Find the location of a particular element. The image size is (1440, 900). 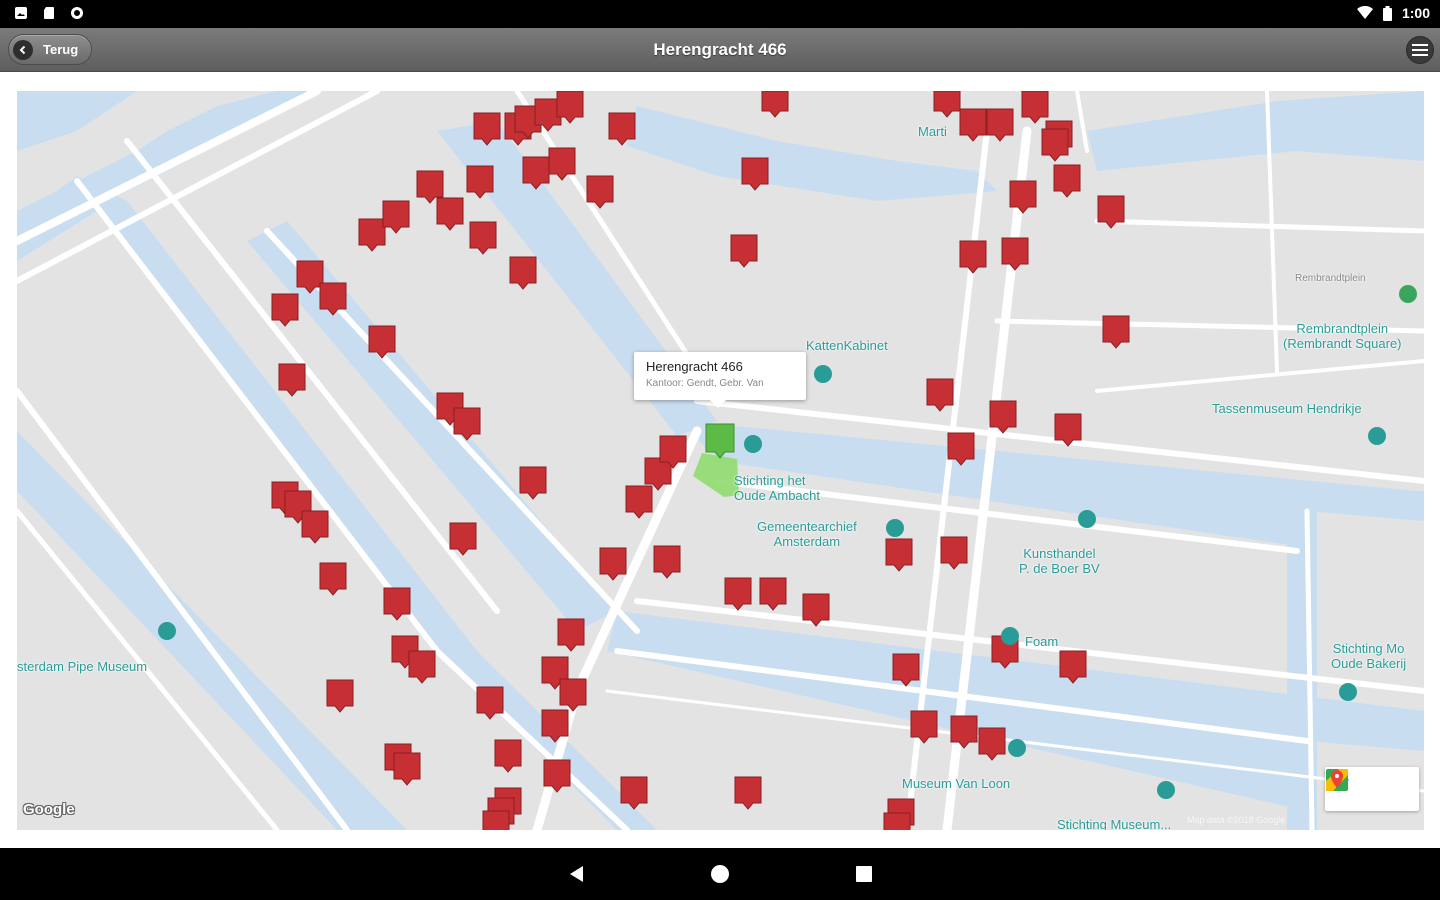

label-martin: Marti is located at coordinates (932, 131).